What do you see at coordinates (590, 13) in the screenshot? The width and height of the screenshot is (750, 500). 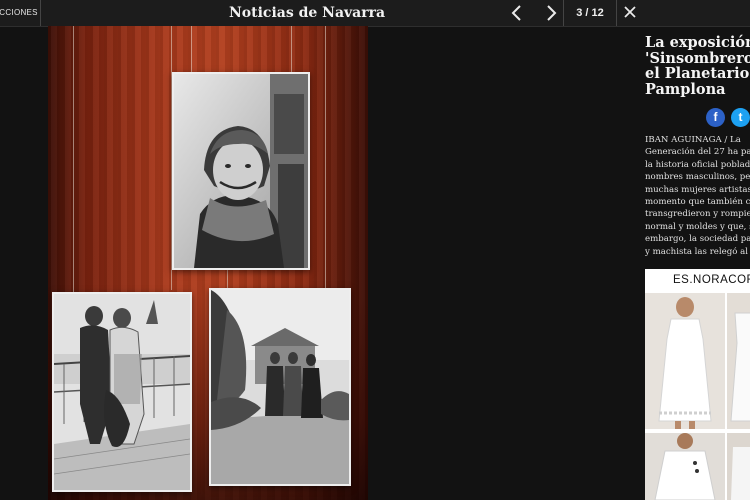 I see `photo-counter: 3 / 12` at bounding box center [590, 13].